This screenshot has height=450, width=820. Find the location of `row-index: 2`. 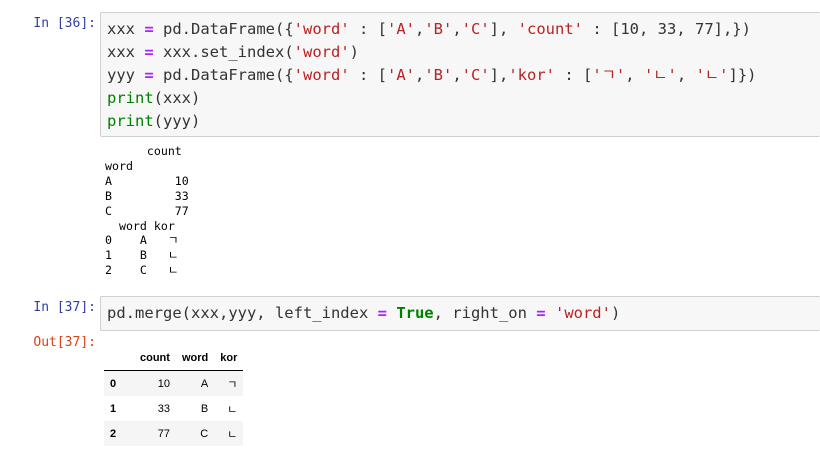

row-index: 2 is located at coordinates (113, 433).